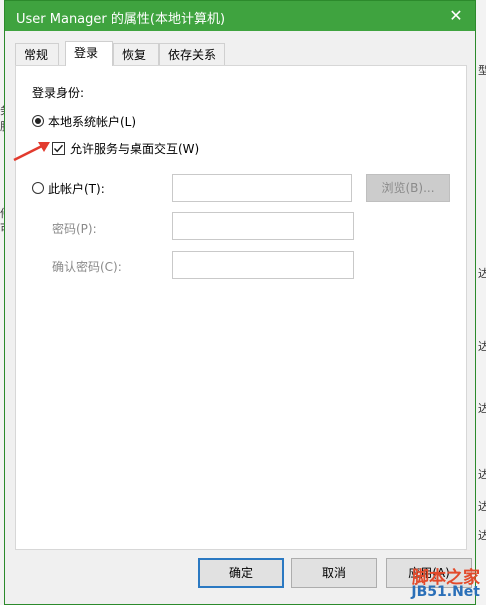  What do you see at coordinates (192, 54) in the screenshot?
I see `tab-dependencies: 依存关系` at bounding box center [192, 54].